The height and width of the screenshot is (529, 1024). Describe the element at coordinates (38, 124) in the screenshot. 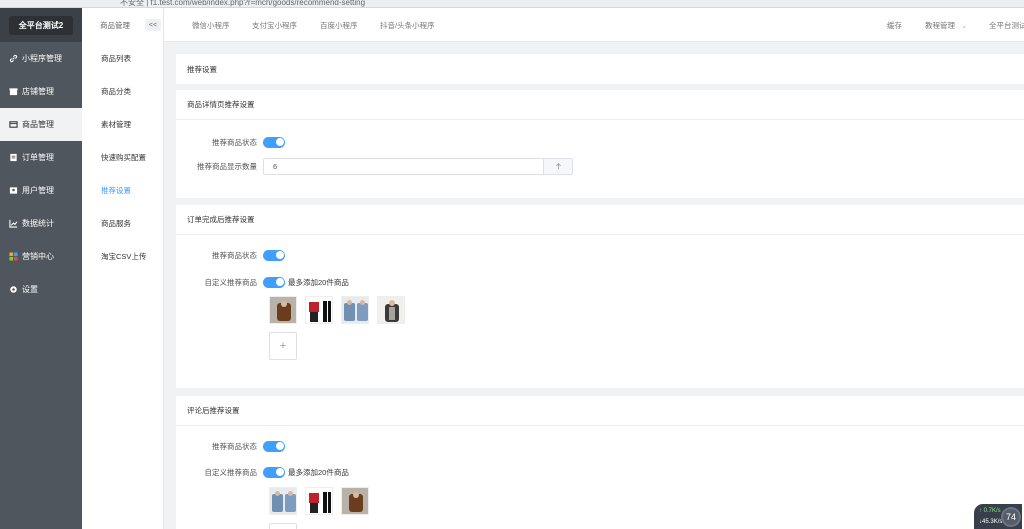

I see `sidebar-item-label: 商品管理` at that location.